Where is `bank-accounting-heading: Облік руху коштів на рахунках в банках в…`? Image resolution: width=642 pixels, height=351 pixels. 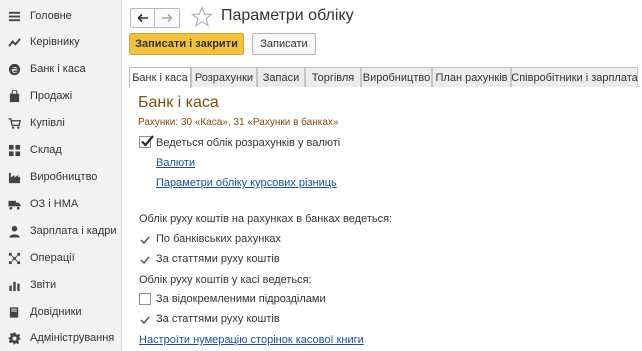
bank-accounting-heading: Облік руху коштів на рахунках в банках в… is located at coordinates (266, 219).